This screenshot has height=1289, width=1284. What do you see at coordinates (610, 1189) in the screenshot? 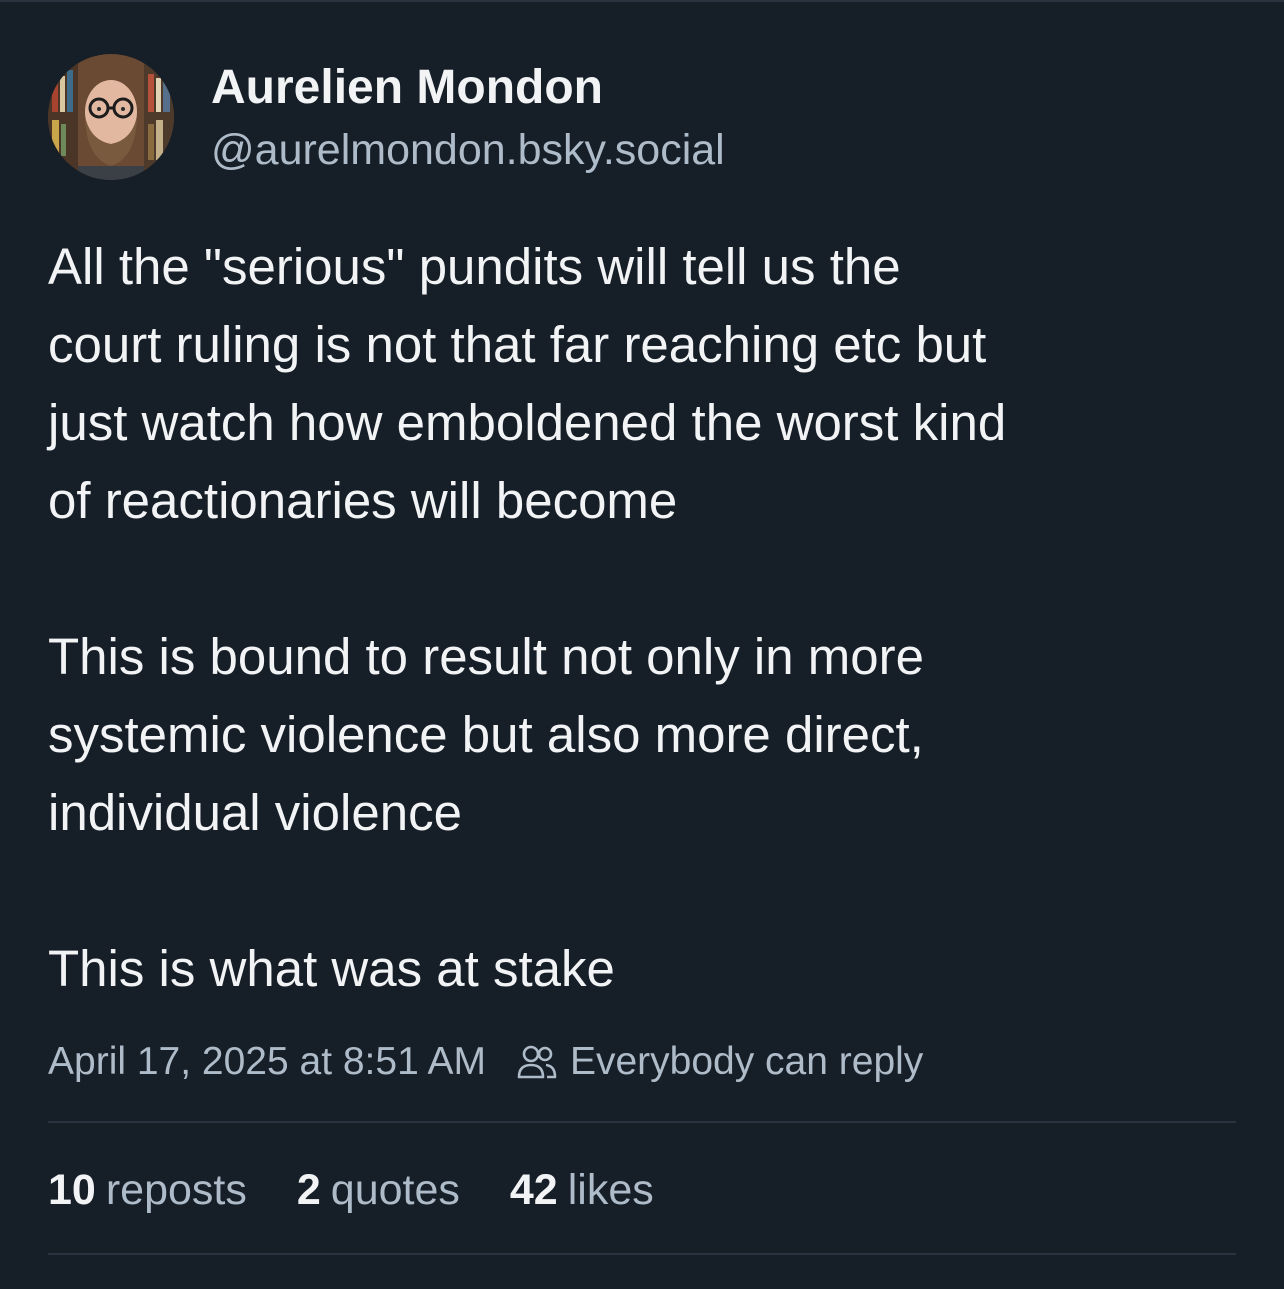
I see `likes-label: likes` at bounding box center [610, 1189].